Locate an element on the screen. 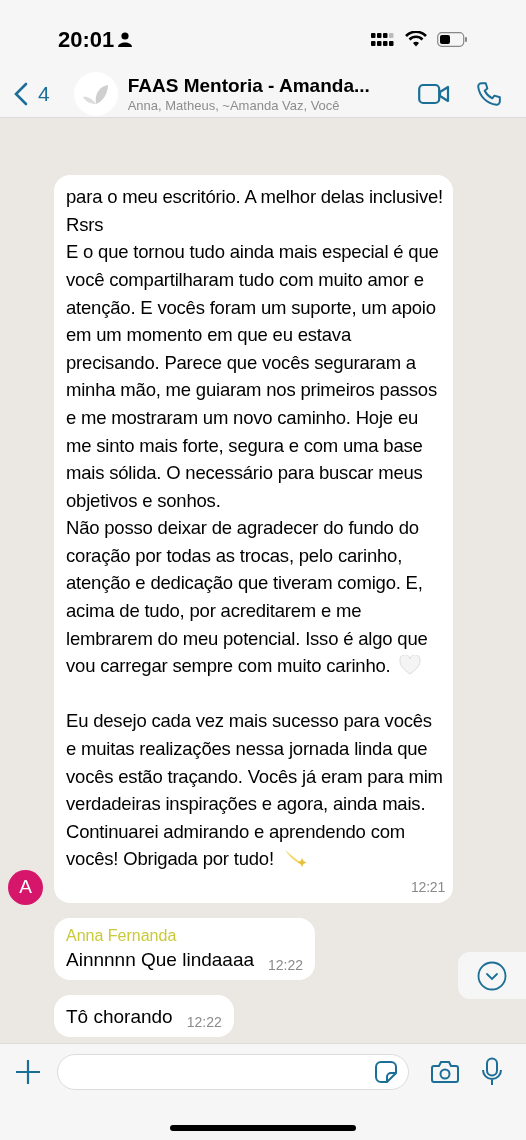 This screenshot has width=526, height=1140. chat-members: Anna, Matheus, ~Amanda Vaz, Você is located at coordinates (234, 105).